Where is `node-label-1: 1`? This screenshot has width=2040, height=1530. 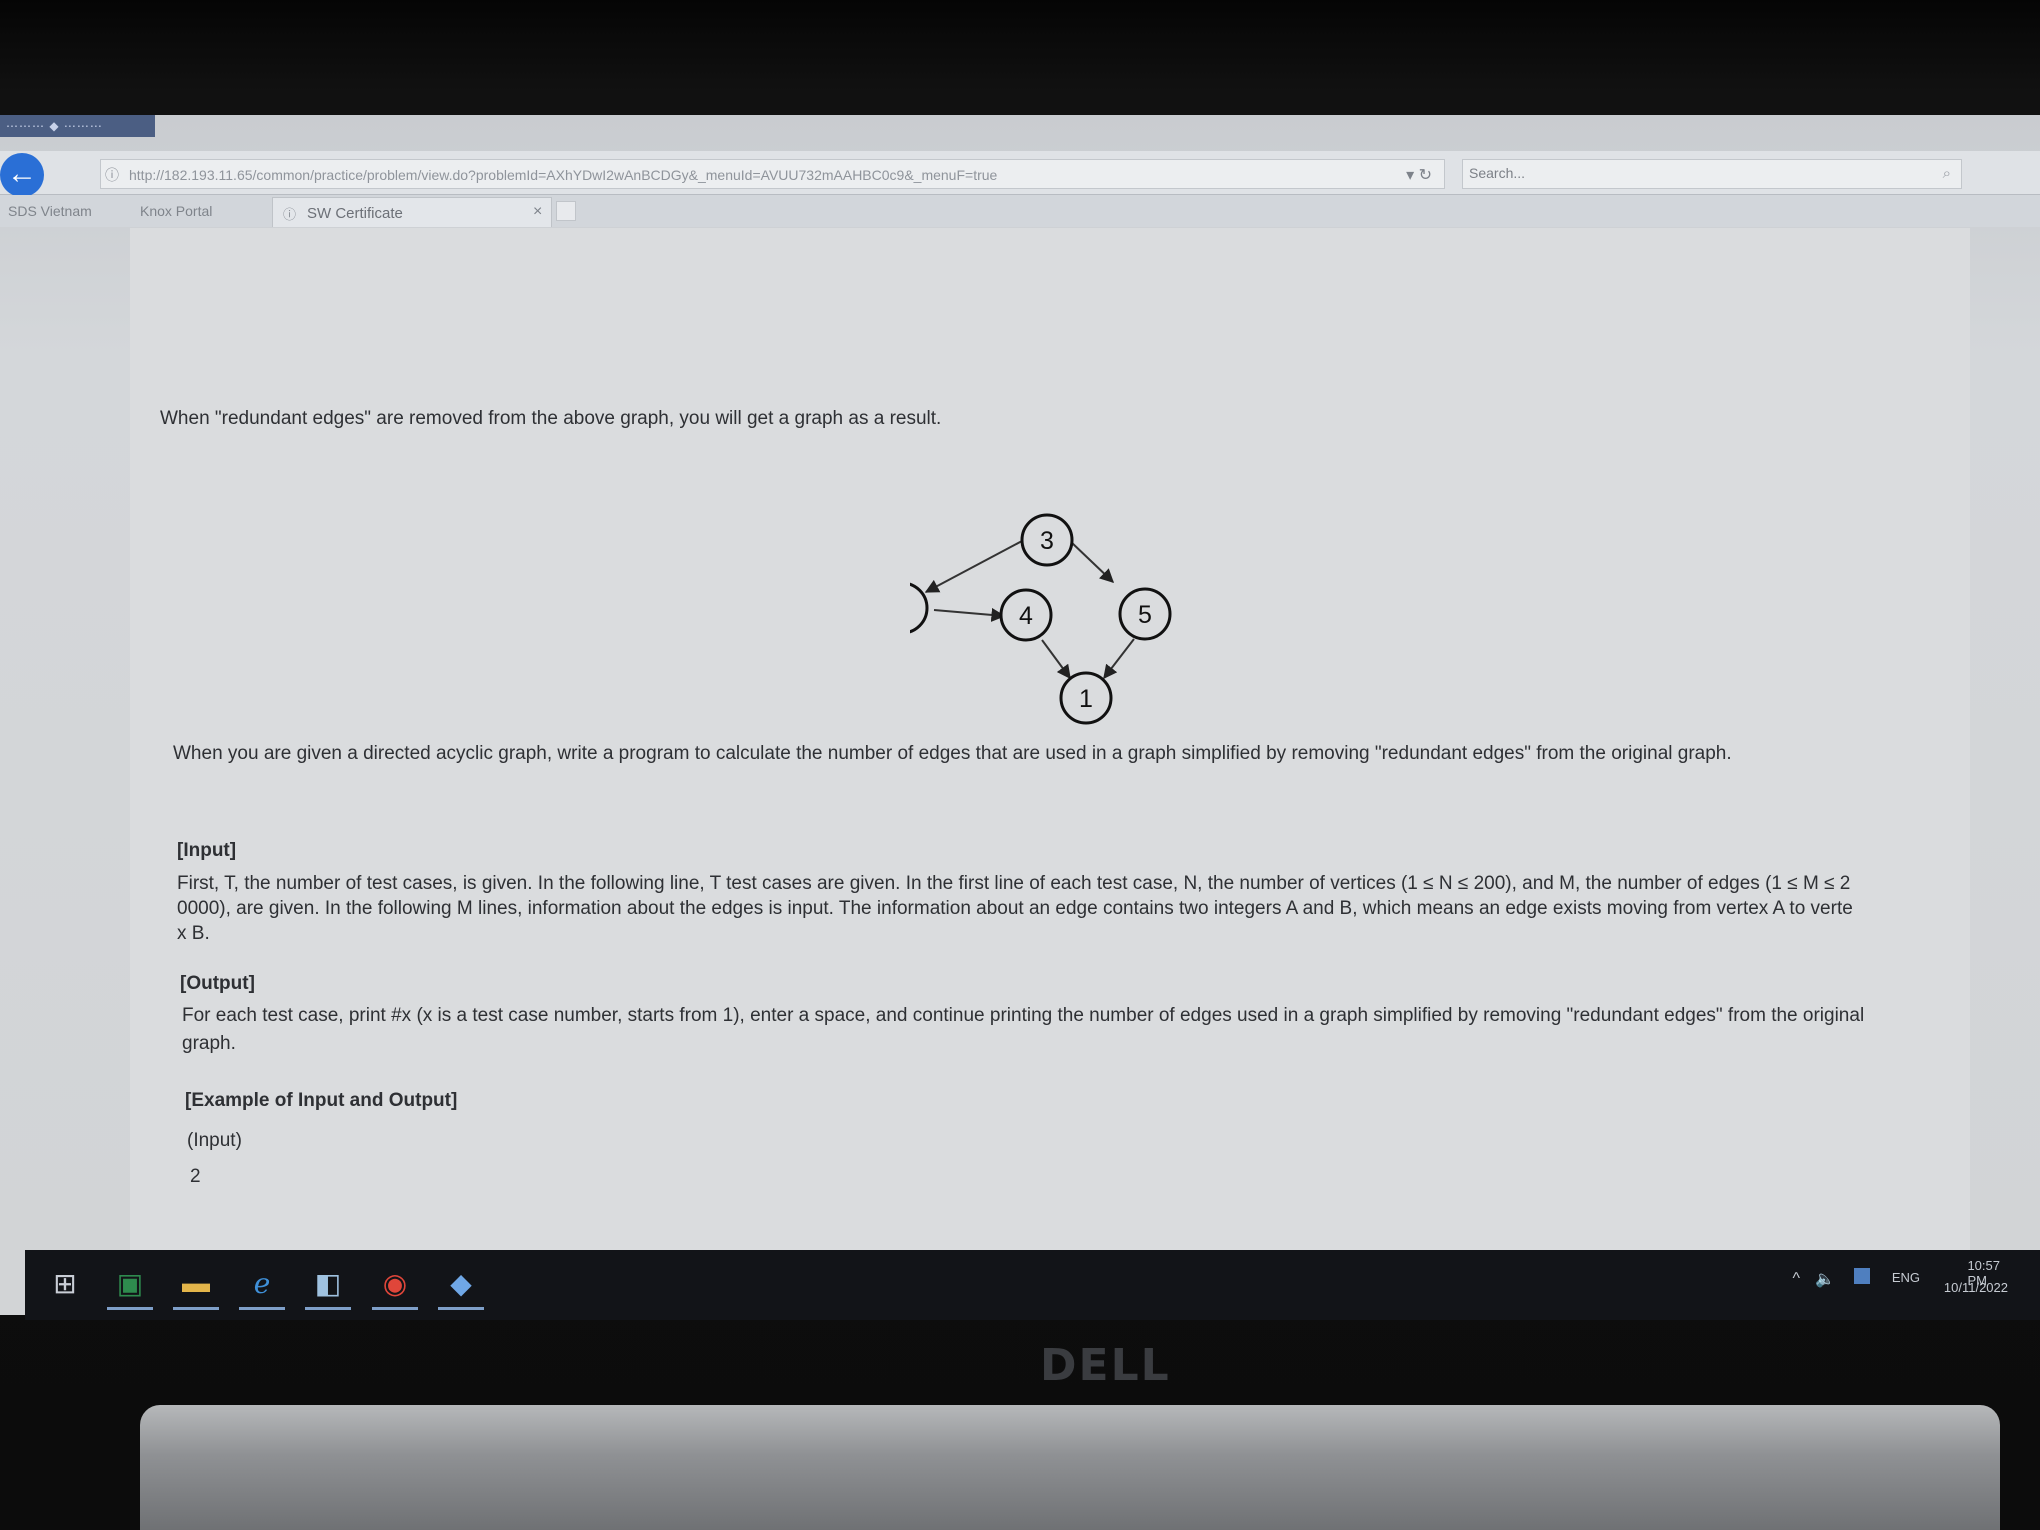 node-label-1: 1 is located at coordinates (1086, 699).